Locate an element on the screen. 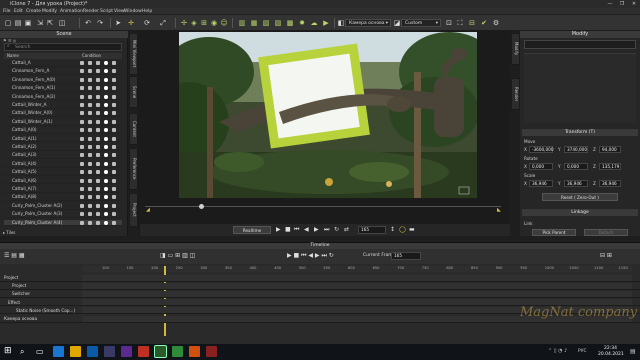 The height and width of the screenshot is (360, 640). minimize-button: — is located at coordinates (610, 4).